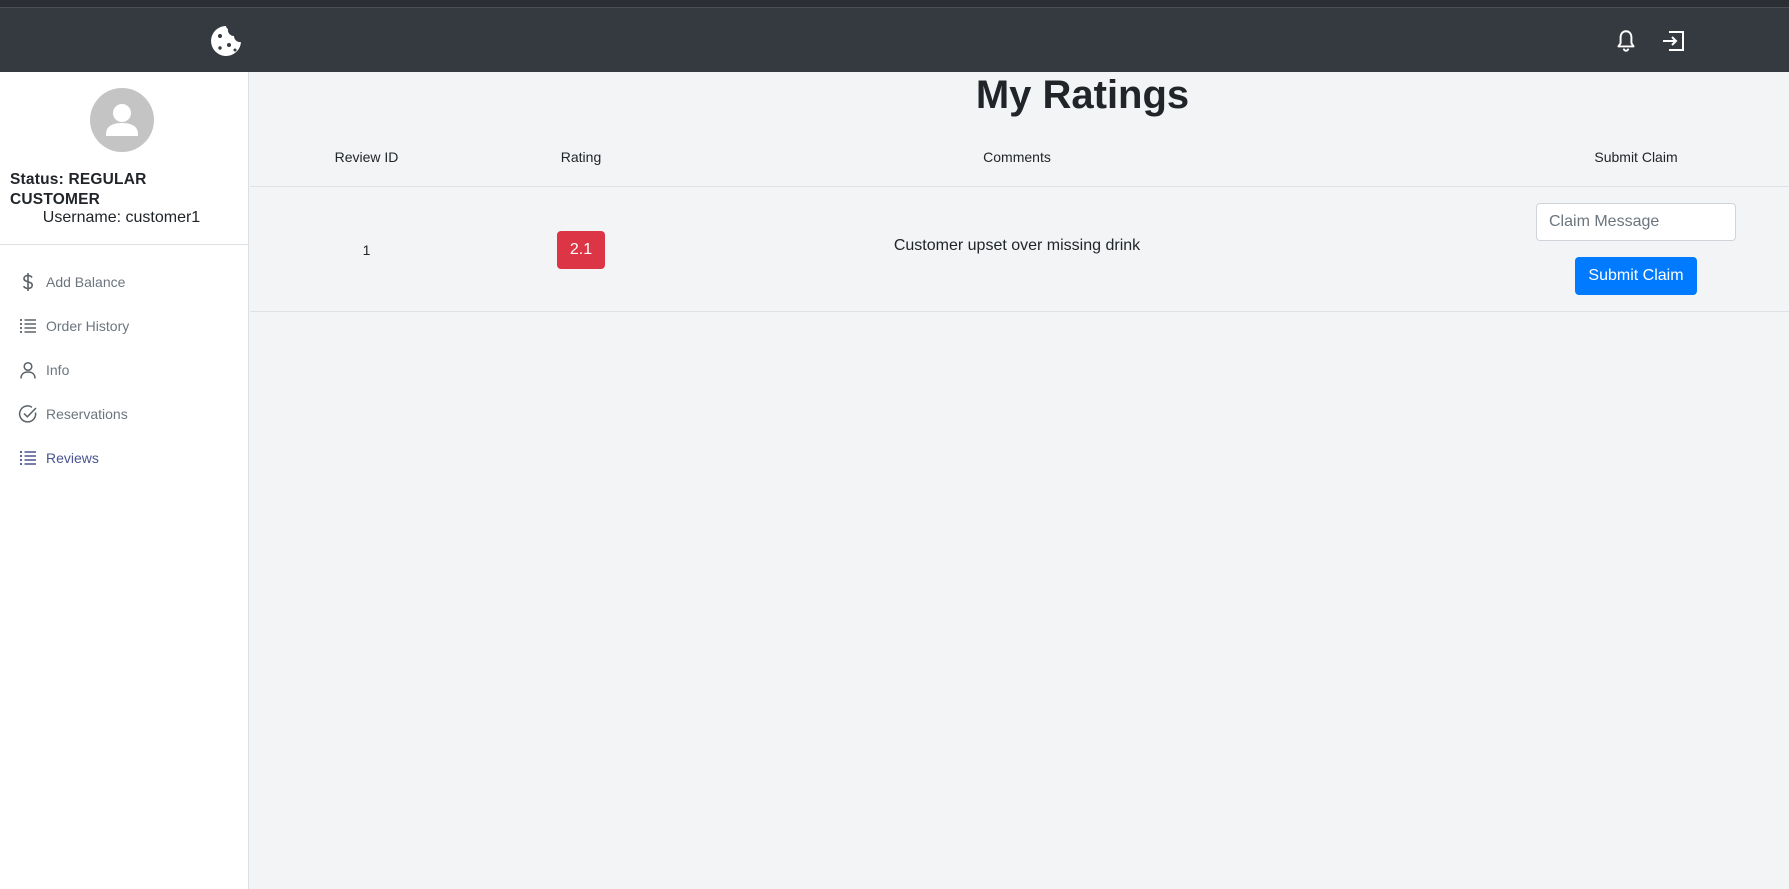 This screenshot has height=889, width=1789. What do you see at coordinates (27, 414) in the screenshot?
I see `check-circle-icon` at bounding box center [27, 414].